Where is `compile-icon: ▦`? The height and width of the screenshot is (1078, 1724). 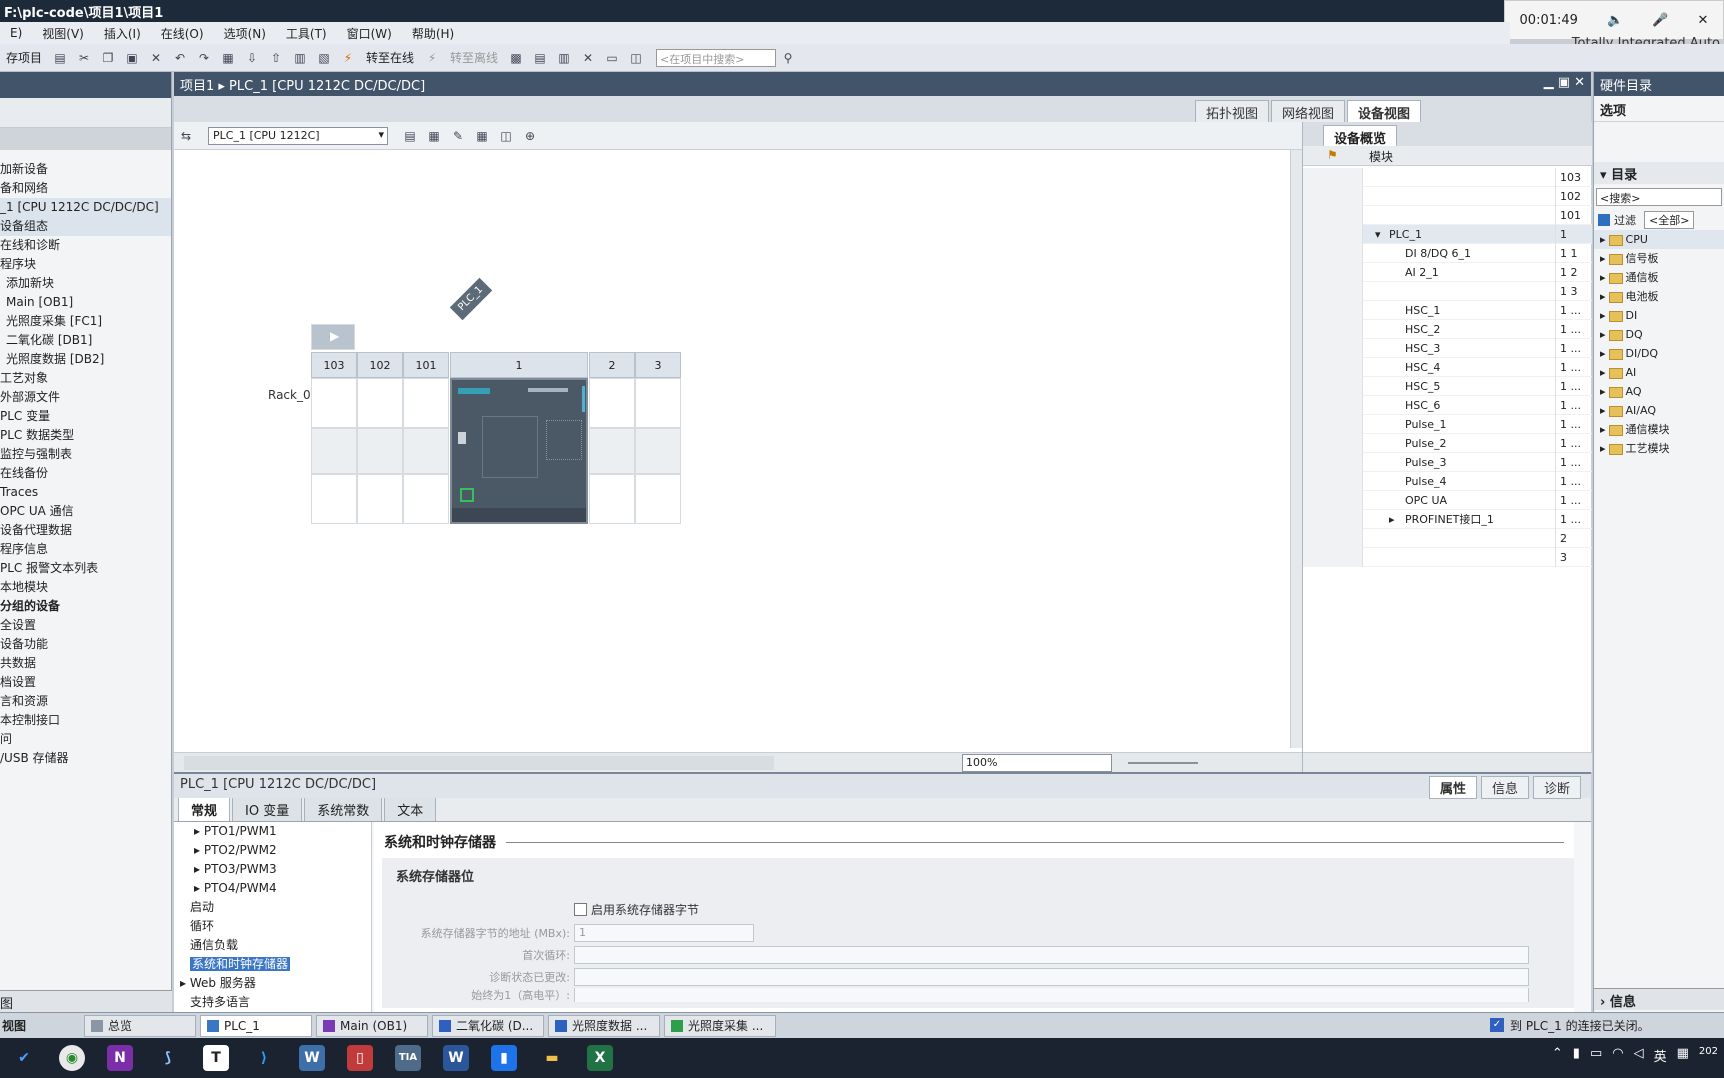 compile-icon: ▦ is located at coordinates (228, 58).